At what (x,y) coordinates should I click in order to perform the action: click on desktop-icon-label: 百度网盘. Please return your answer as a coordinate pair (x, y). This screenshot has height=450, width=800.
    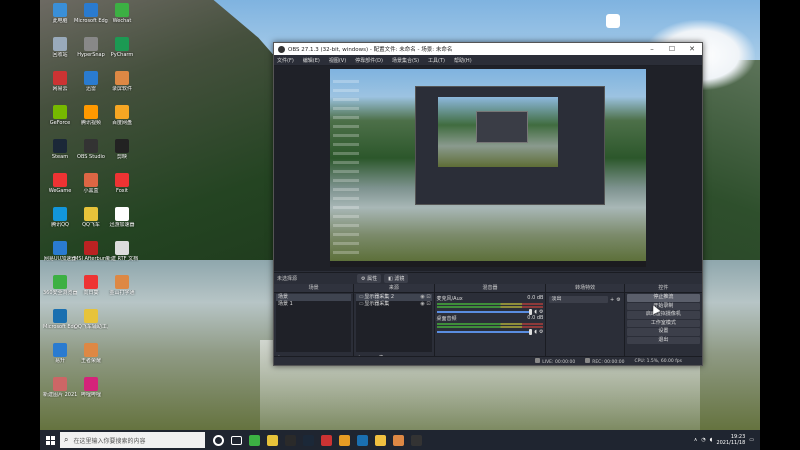
    Looking at the image, I should click on (121, 123).